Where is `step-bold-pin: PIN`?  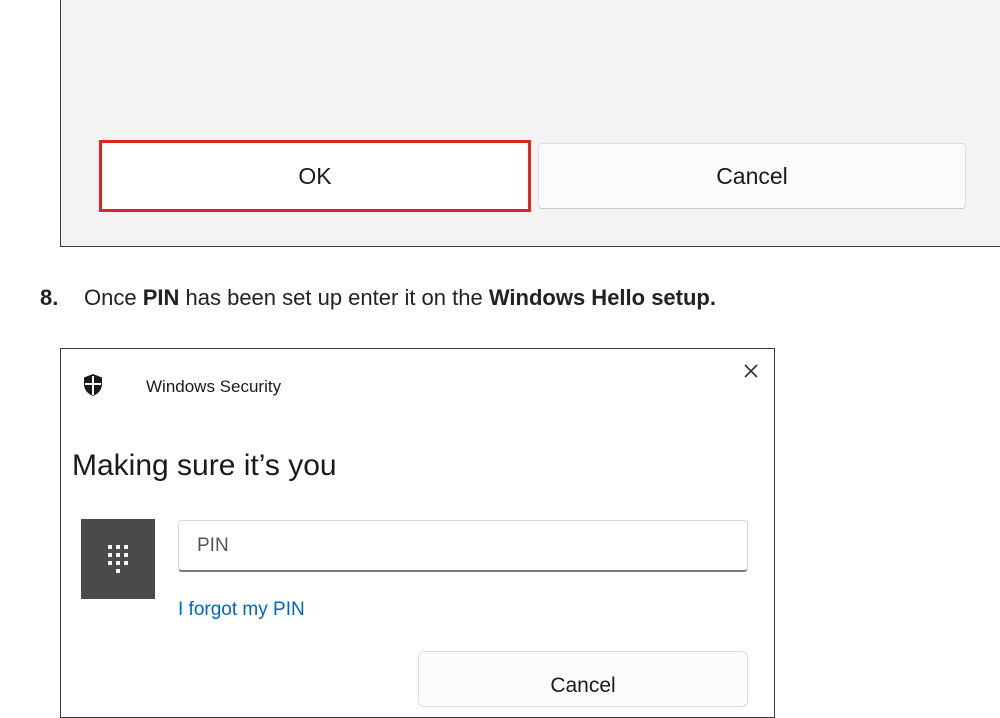 step-bold-pin: PIN is located at coordinates (161, 297).